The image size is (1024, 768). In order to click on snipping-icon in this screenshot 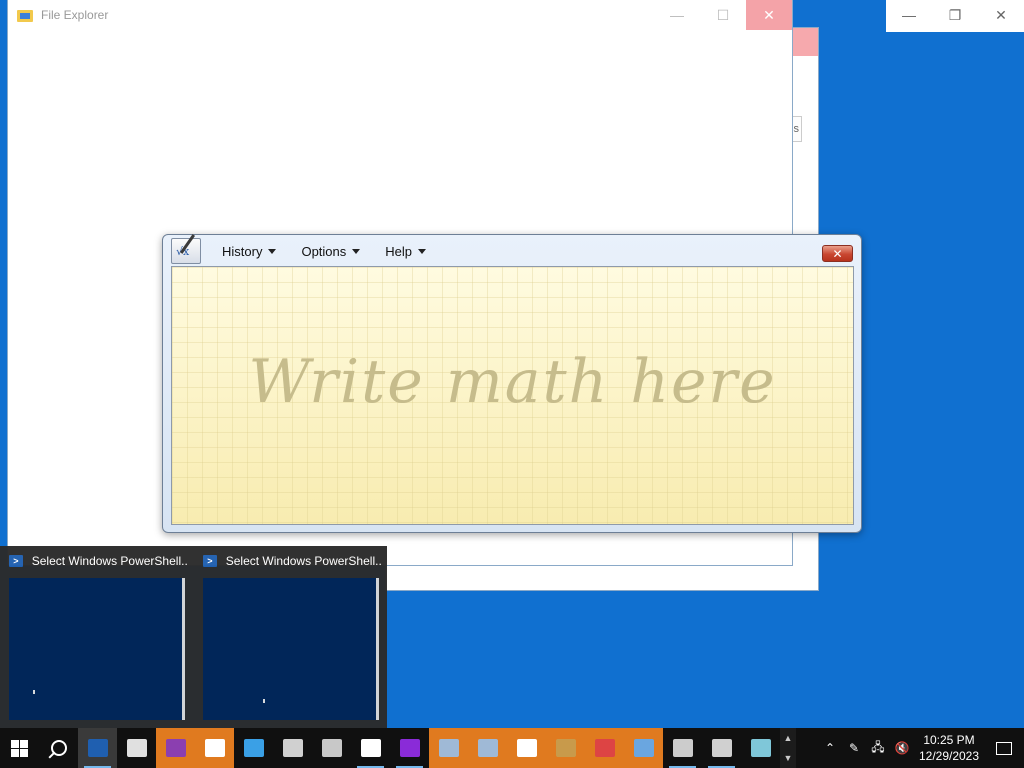, I will do `click(643, 748)`.